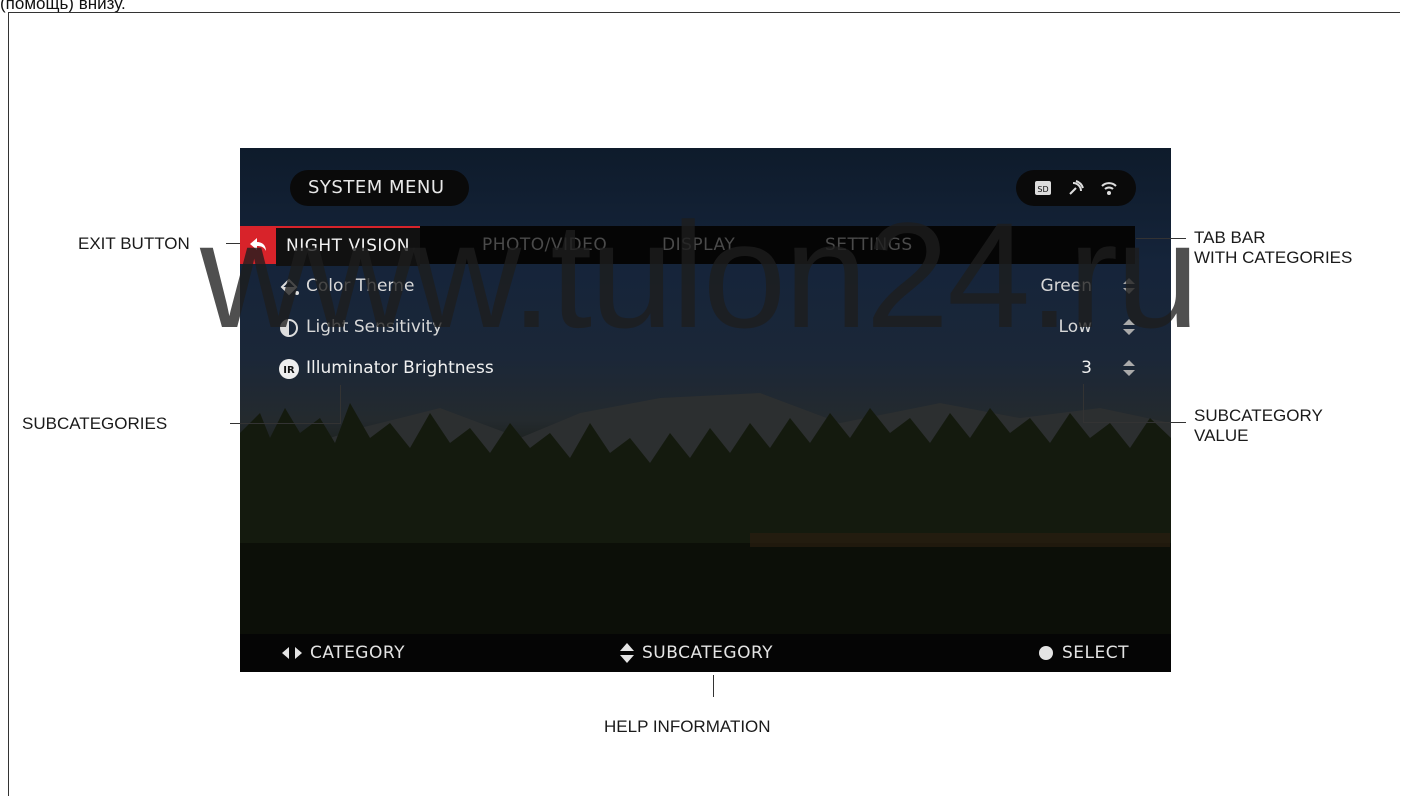 The width and height of the screenshot is (1403, 799). I want to click on tab-night-vision: NIGHT VISION, so click(348, 246).